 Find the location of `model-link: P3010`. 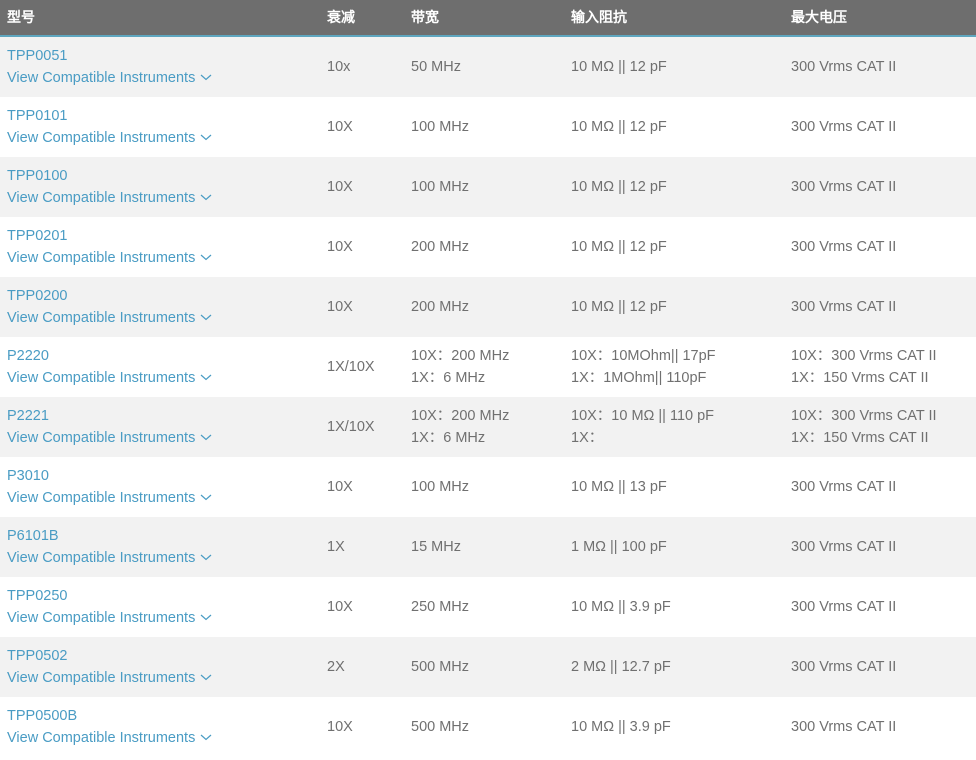

model-link: P3010 is located at coordinates (164, 476).